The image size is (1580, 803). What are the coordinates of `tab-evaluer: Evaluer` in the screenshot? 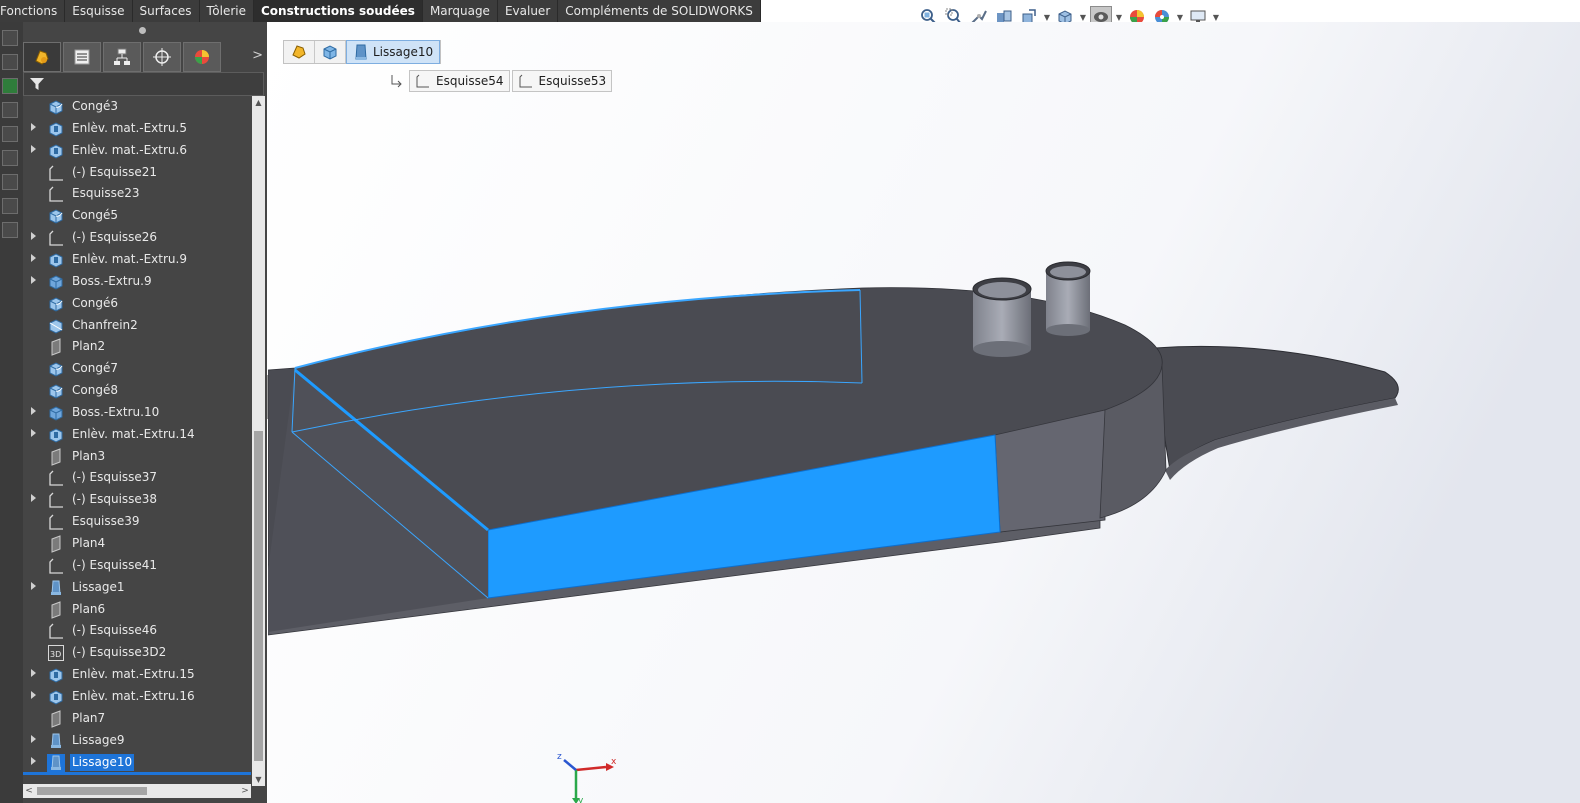 It's located at (528, 11).